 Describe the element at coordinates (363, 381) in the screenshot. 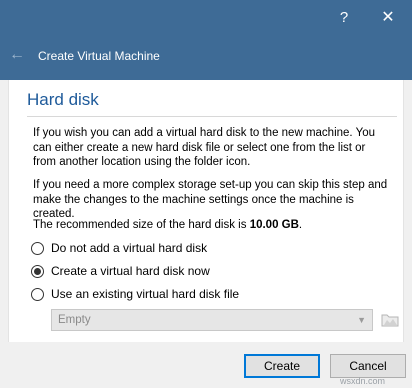

I see `watermark: wsxdn.com` at that location.